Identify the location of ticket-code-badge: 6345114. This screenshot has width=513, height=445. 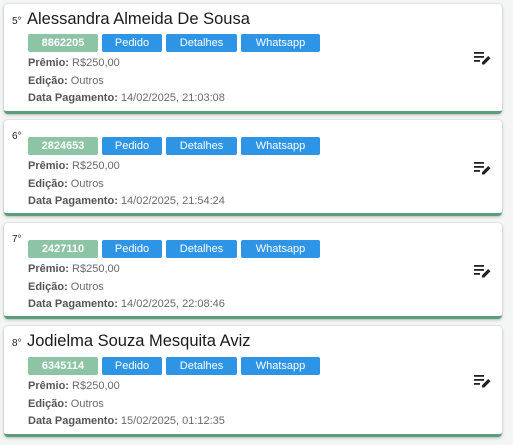
(63, 366).